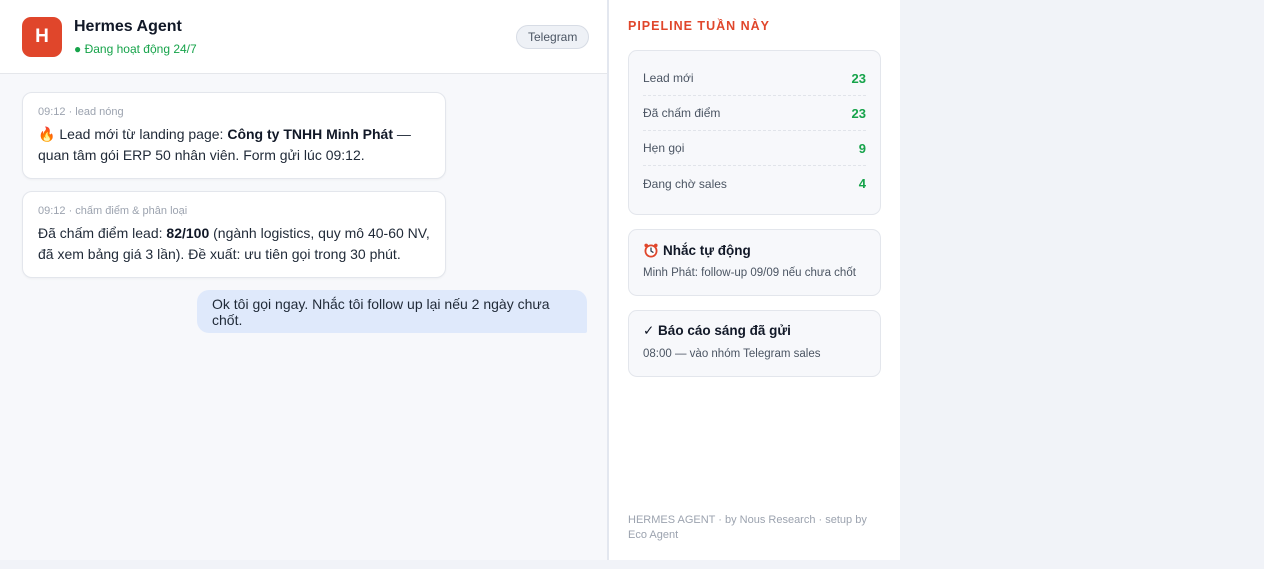 The image size is (1264, 569). Describe the element at coordinates (862, 183) in the screenshot. I see `pipeline-value: 4` at that location.